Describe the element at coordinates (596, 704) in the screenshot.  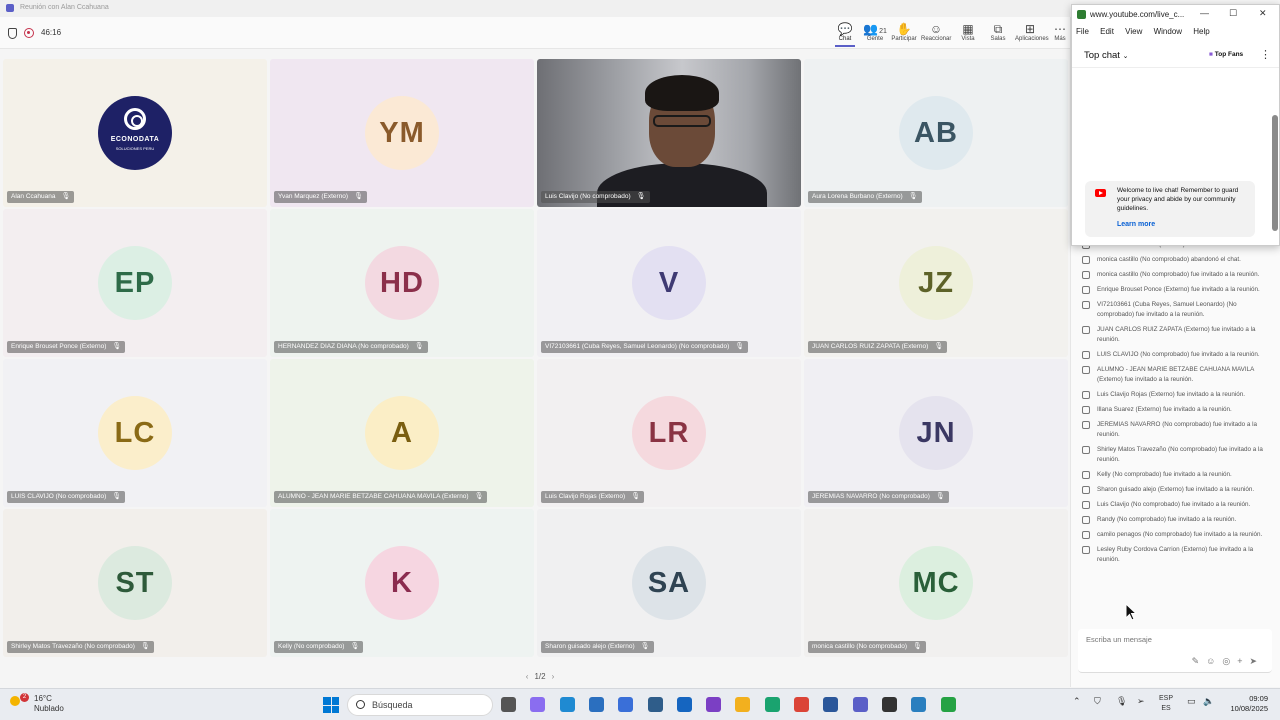
I see `store-icon` at that location.